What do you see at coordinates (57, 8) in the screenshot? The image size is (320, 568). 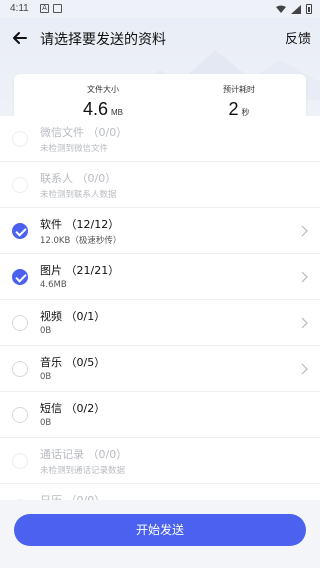 I see `notification-box-icon` at bounding box center [57, 8].